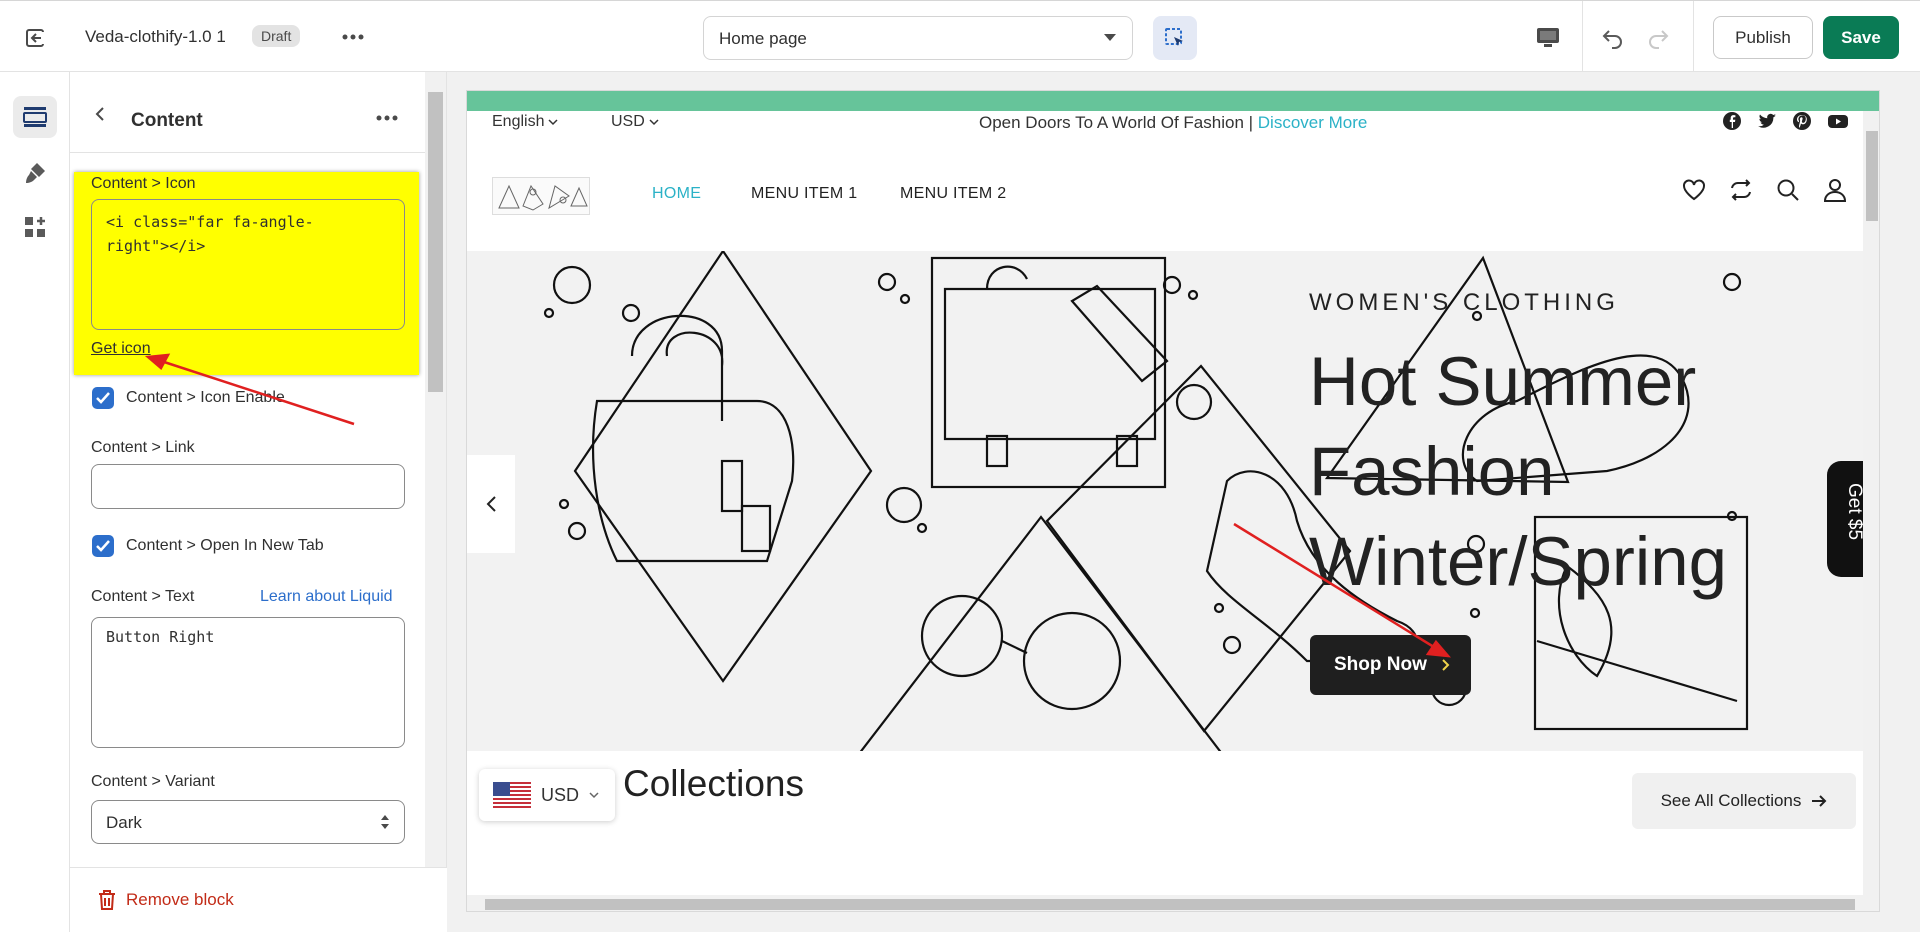  Describe the element at coordinates (541, 196) in the screenshot. I see `store-logo` at that location.